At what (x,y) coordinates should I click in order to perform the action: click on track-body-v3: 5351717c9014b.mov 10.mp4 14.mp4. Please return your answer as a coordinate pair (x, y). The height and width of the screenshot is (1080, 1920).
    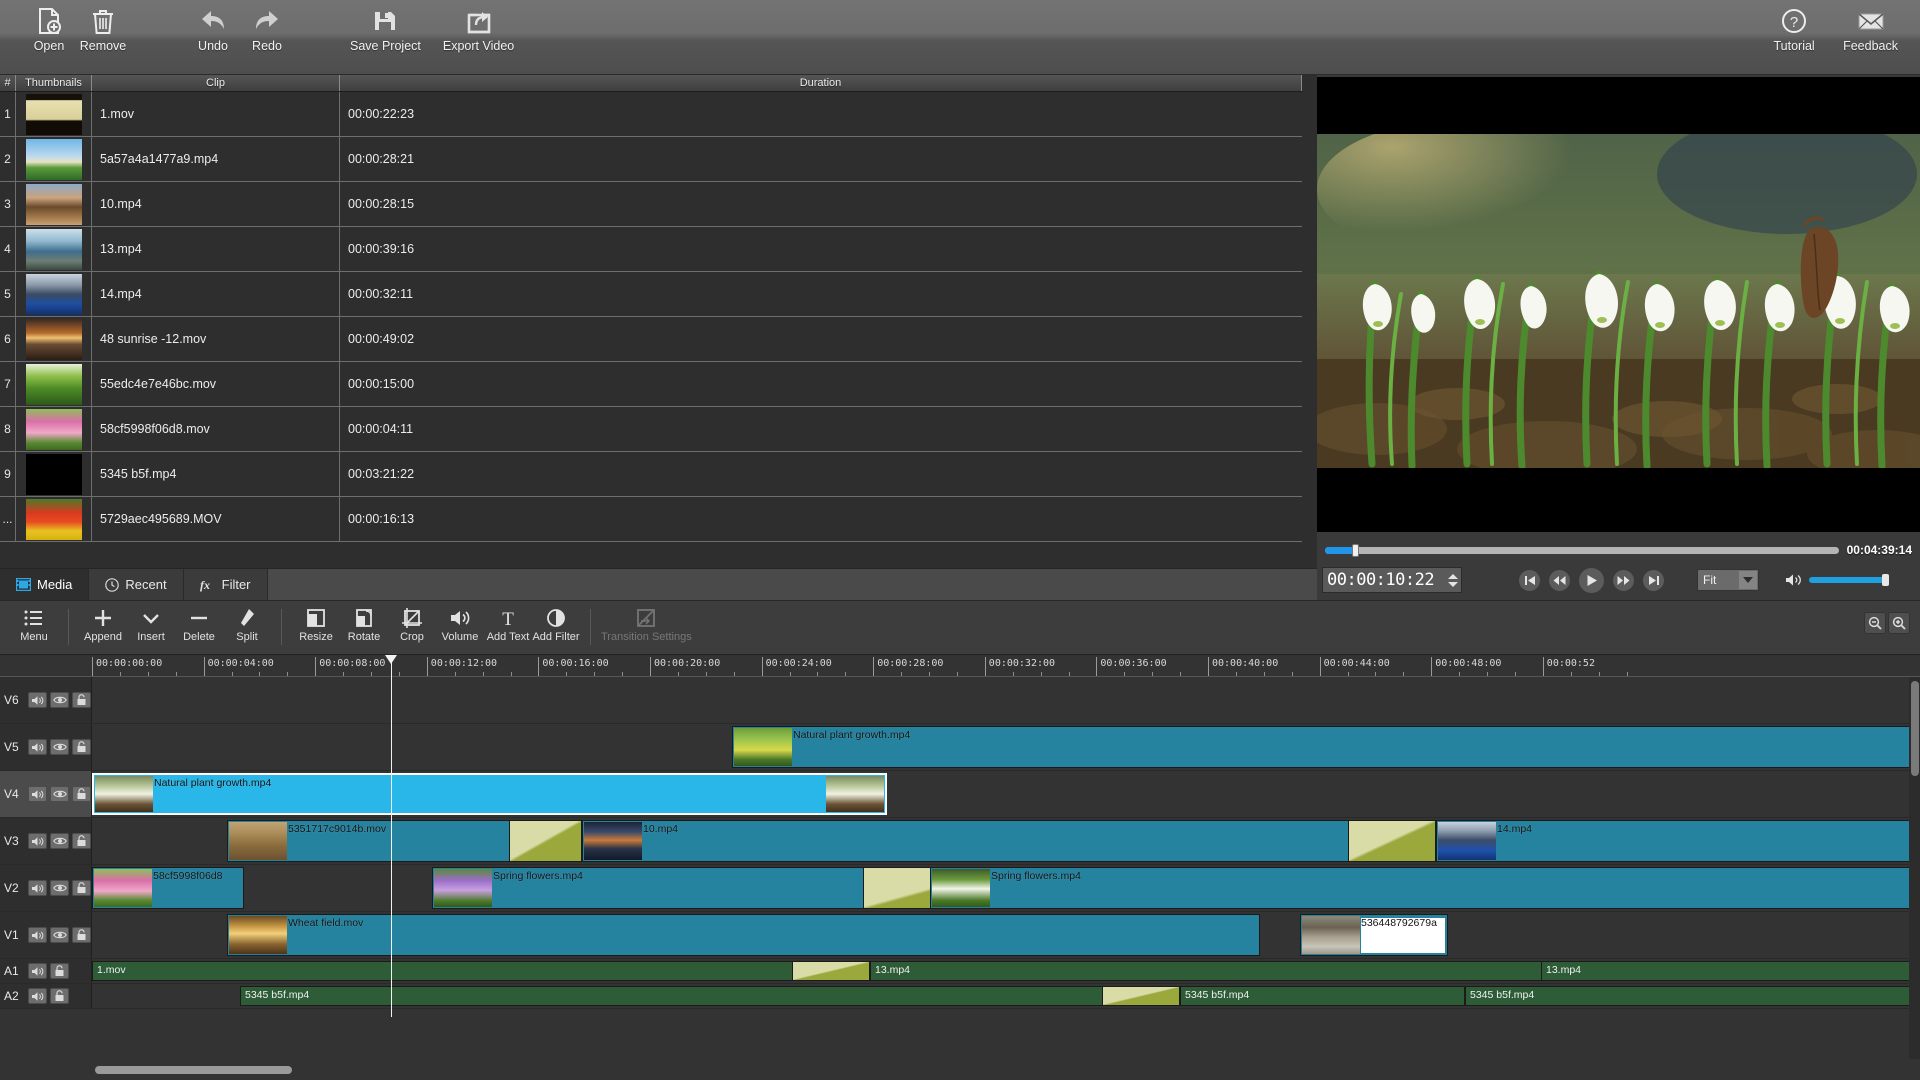
    Looking at the image, I should click on (1006, 841).